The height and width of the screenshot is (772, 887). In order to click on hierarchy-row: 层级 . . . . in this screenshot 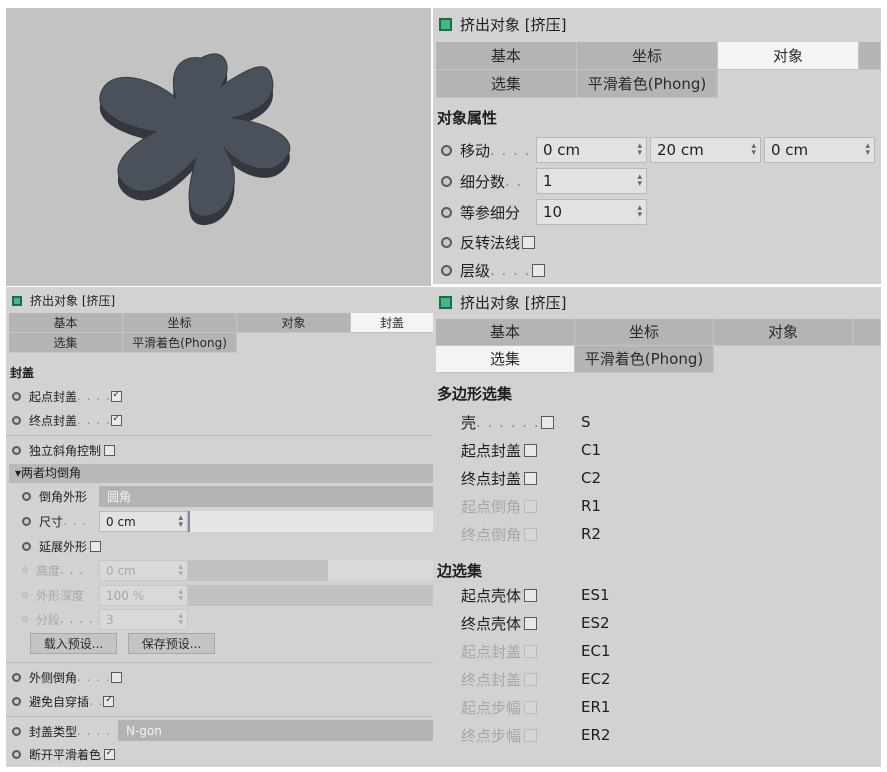, I will do `click(493, 270)`.